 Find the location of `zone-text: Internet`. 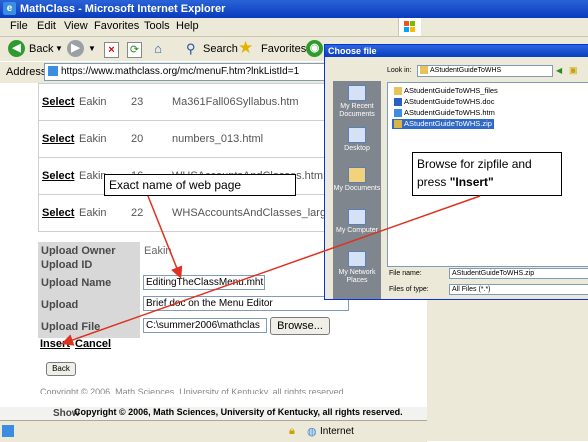

zone-text: Internet is located at coordinates (337, 431).